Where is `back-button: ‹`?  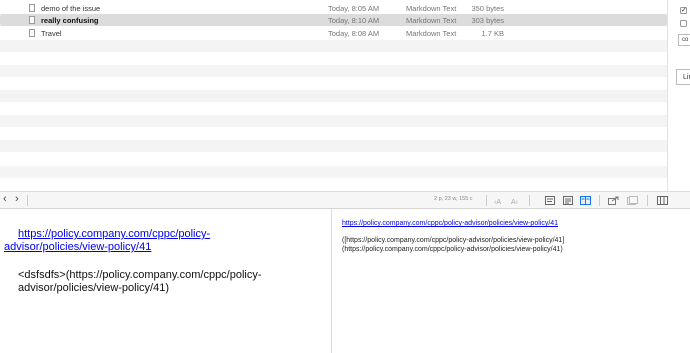 back-button: ‹ is located at coordinates (5, 199).